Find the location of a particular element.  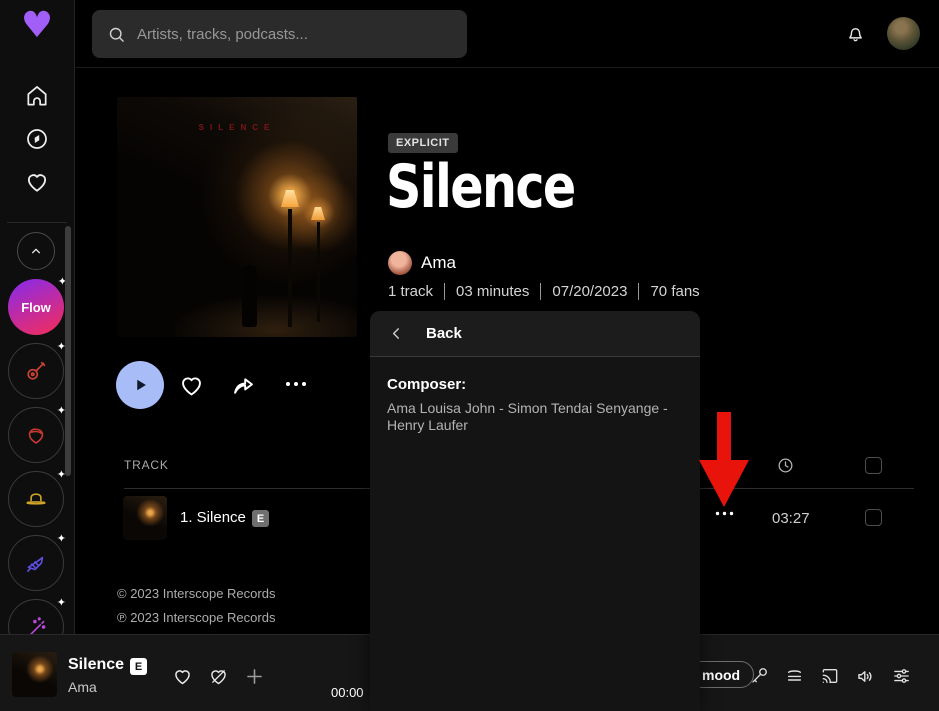

share-icon is located at coordinates (243, 385).